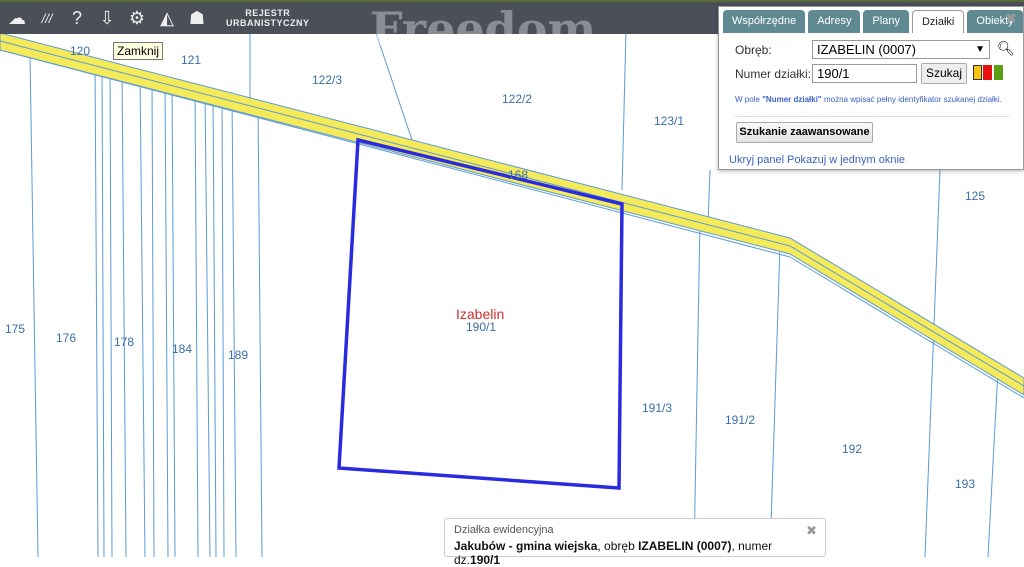  I want to click on parcel-label: 193, so click(965, 484).